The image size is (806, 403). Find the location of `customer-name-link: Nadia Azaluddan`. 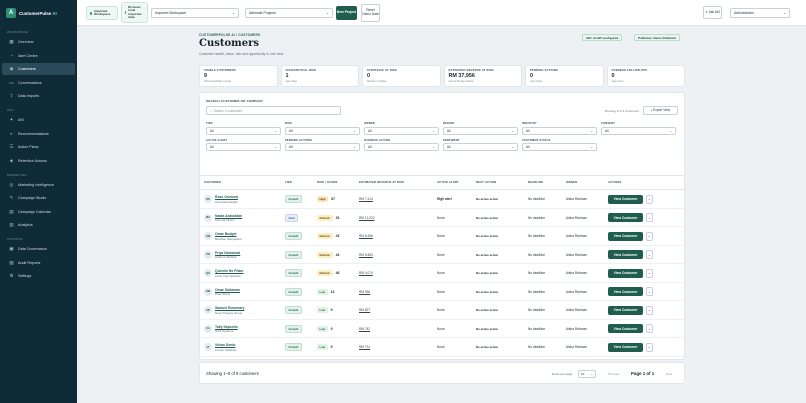

customer-name-link: Nadia Azaluddan is located at coordinates (228, 216).